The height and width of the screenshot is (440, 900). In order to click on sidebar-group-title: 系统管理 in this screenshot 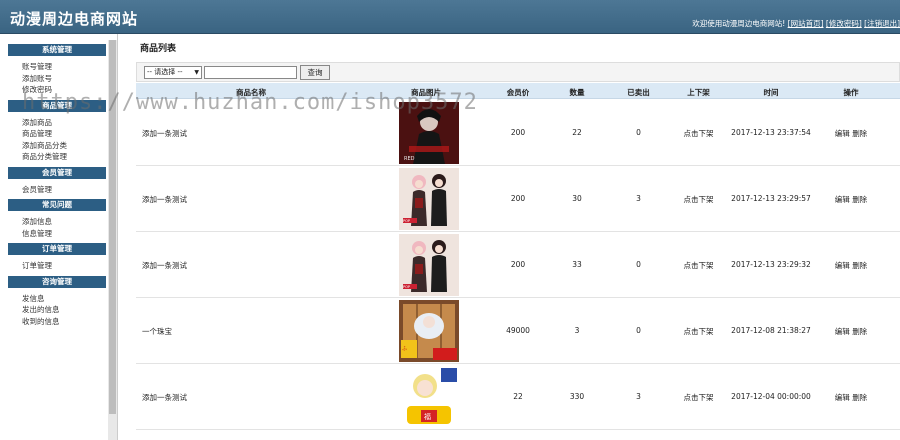, I will do `click(57, 50)`.